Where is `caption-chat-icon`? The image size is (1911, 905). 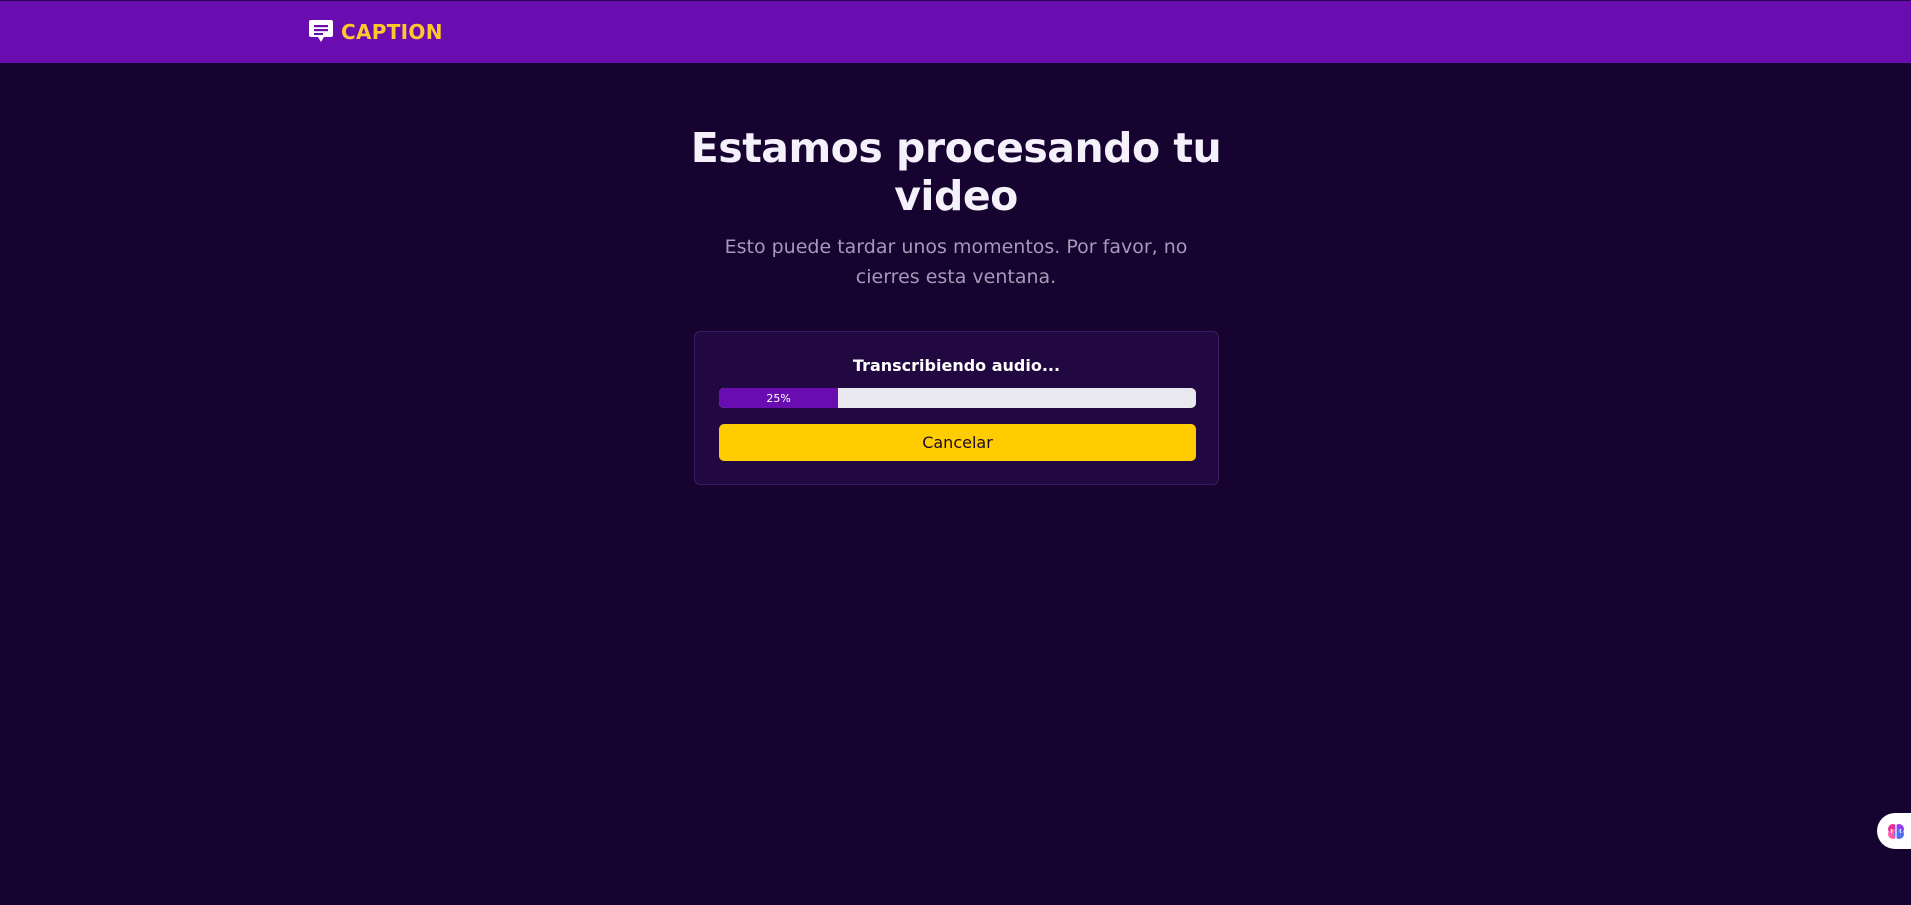
caption-chat-icon is located at coordinates (321, 31).